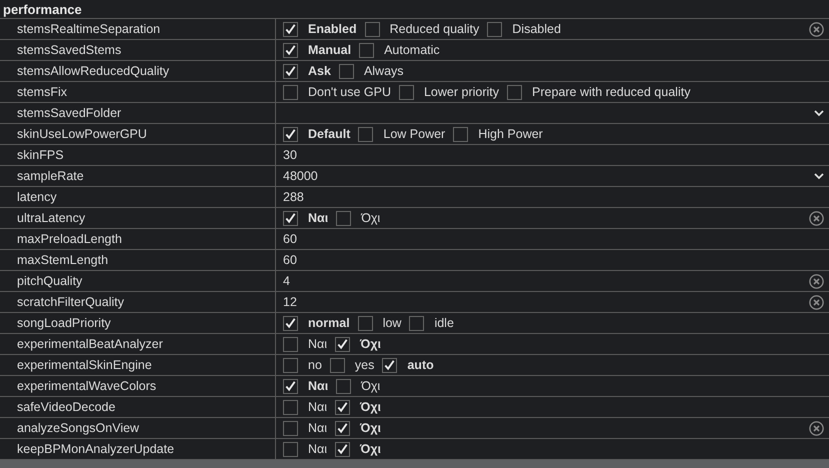  What do you see at coordinates (332, 29) in the screenshot?
I see `option-label: Enabled` at bounding box center [332, 29].